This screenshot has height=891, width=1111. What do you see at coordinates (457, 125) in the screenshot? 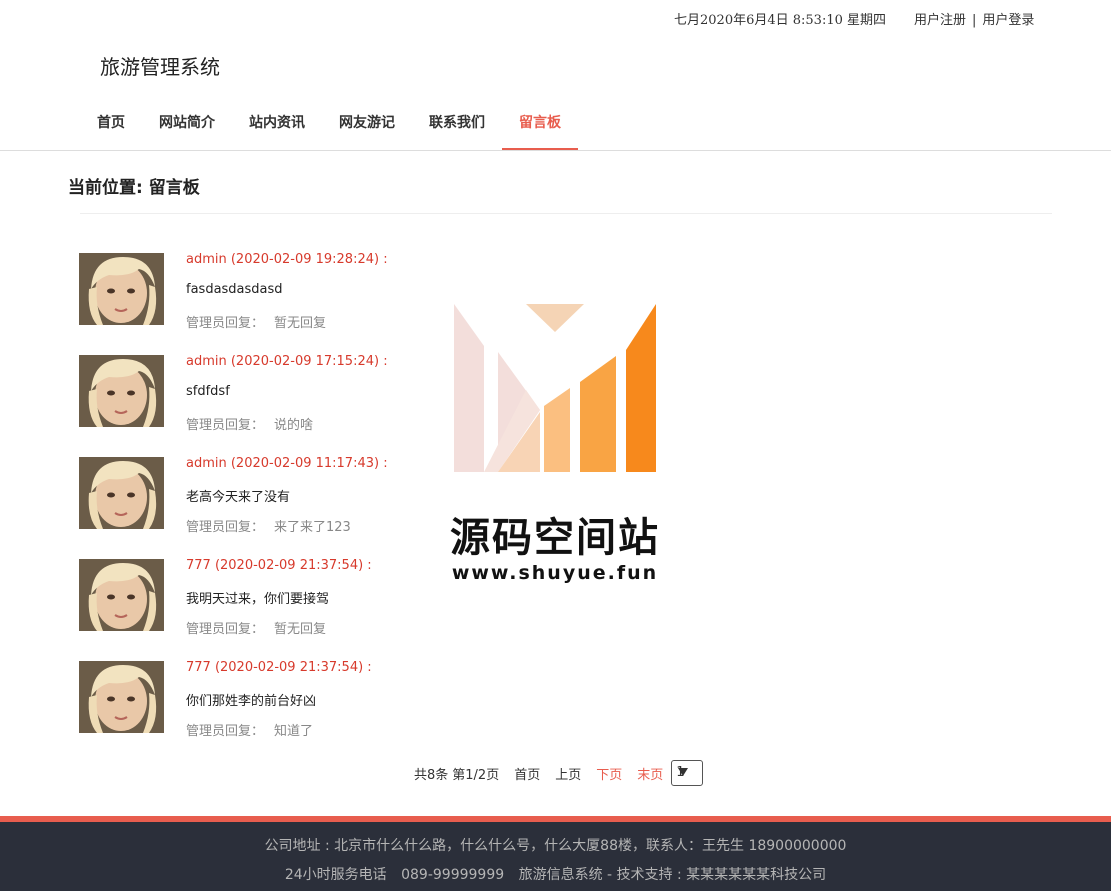
I see `nav-item-contact: 联系我们` at bounding box center [457, 125].